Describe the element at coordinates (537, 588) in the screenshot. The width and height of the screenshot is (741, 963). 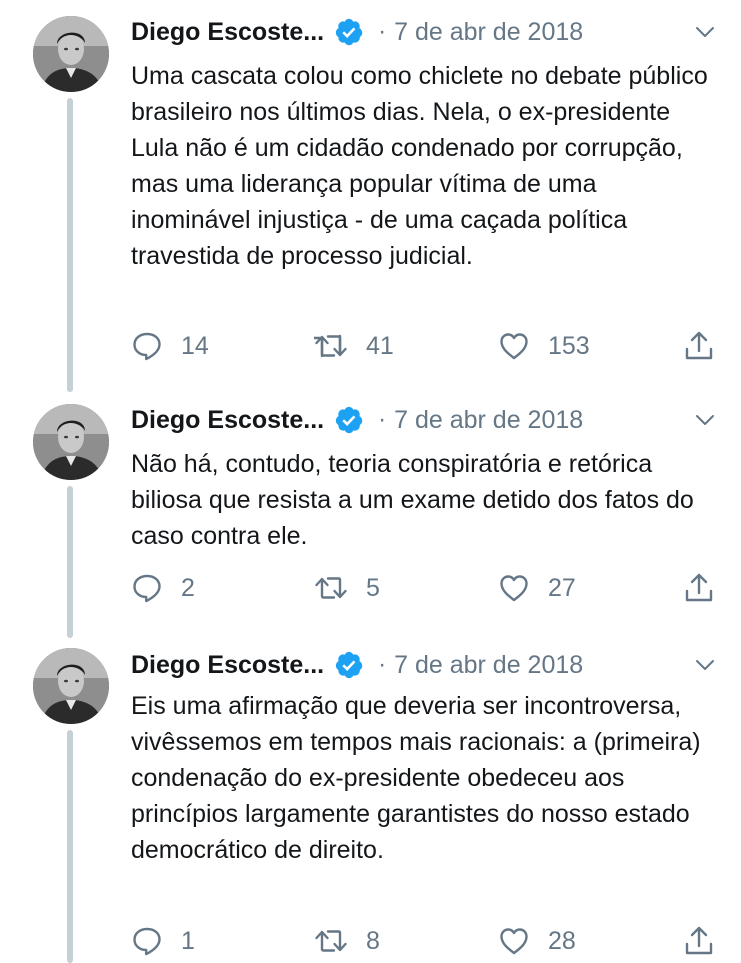
I see `like-button: 27` at that location.